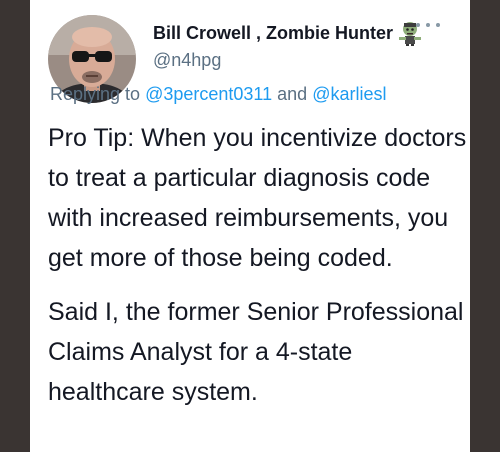  Describe the element at coordinates (273, 33) in the screenshot. I see `author-display-name: Bill Crowell , Zombie Hunter` at that location.